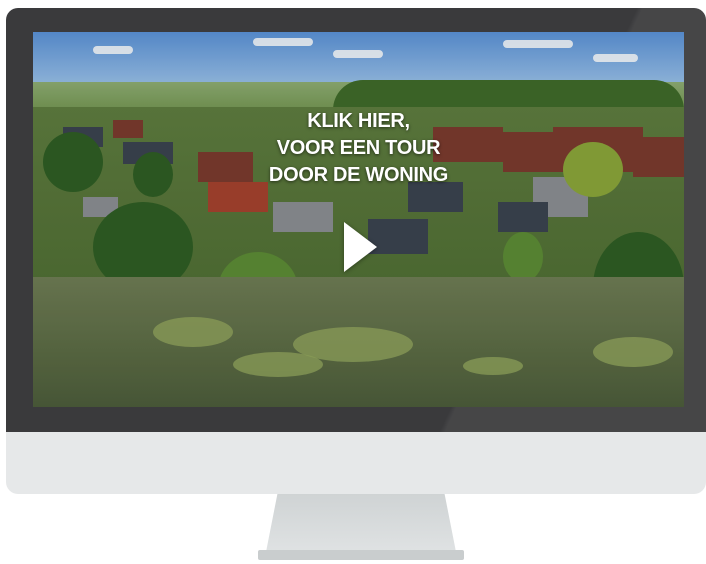  Describe the element at coordinates (356, 463) in the screenshot. I see `monitor-chin` at that location.